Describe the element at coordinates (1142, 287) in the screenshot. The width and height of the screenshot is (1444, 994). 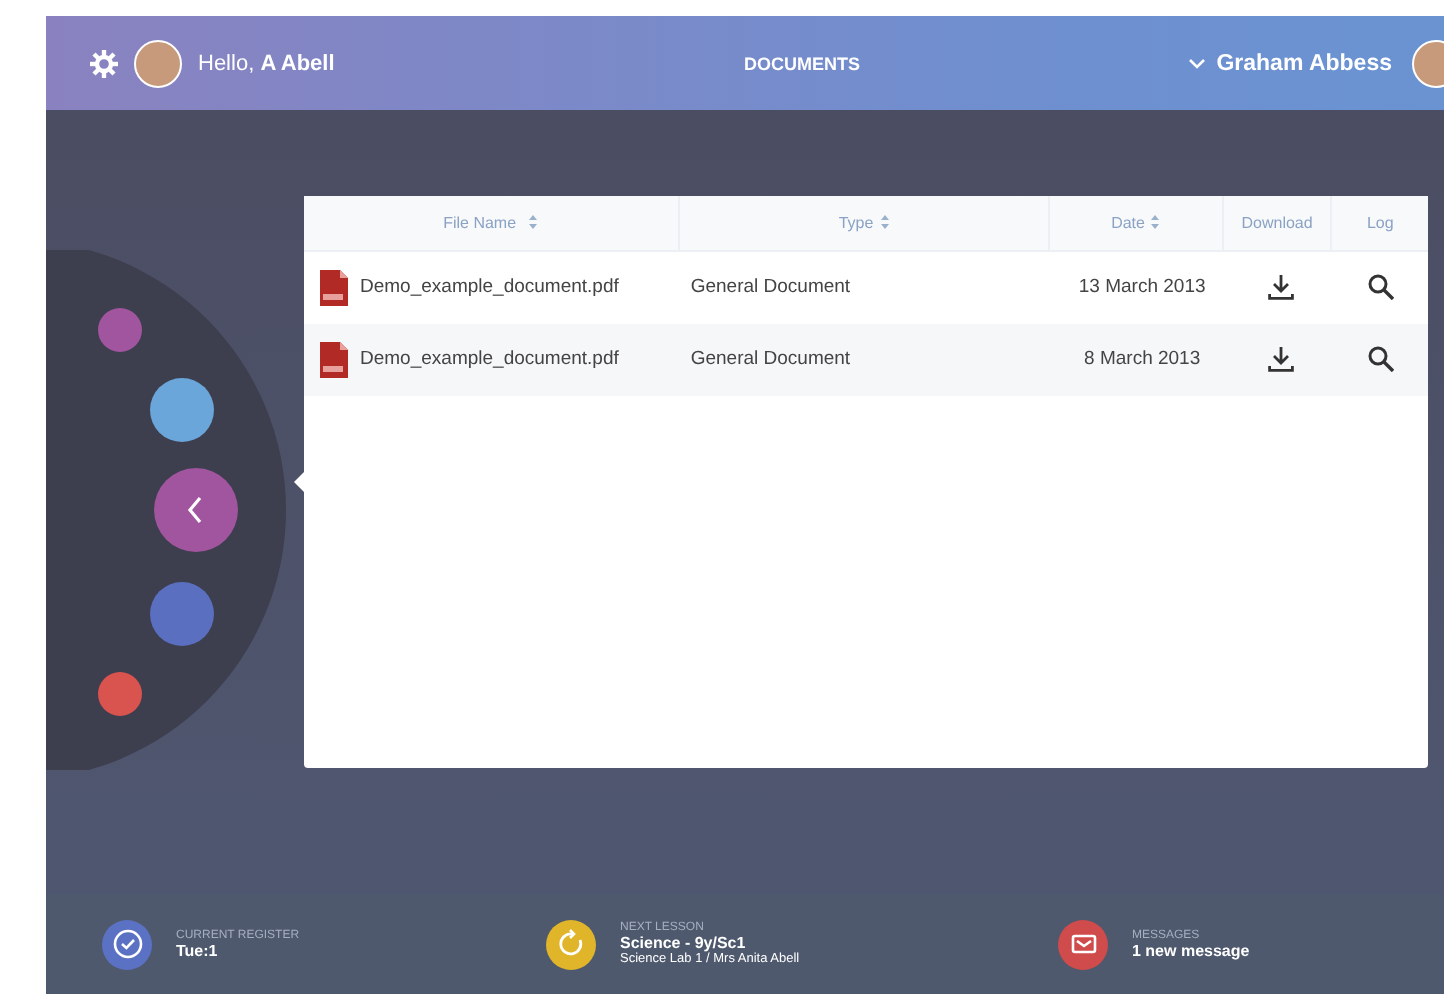
I see `table-cell-text: 13 March 2013` at that location.